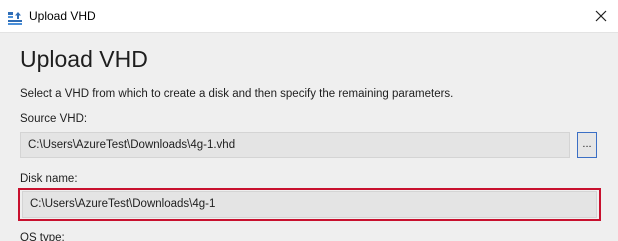 This screenshot has height=241, width=618. I want to click on source-vhd-label: Source VHD:, so click(54, 119).